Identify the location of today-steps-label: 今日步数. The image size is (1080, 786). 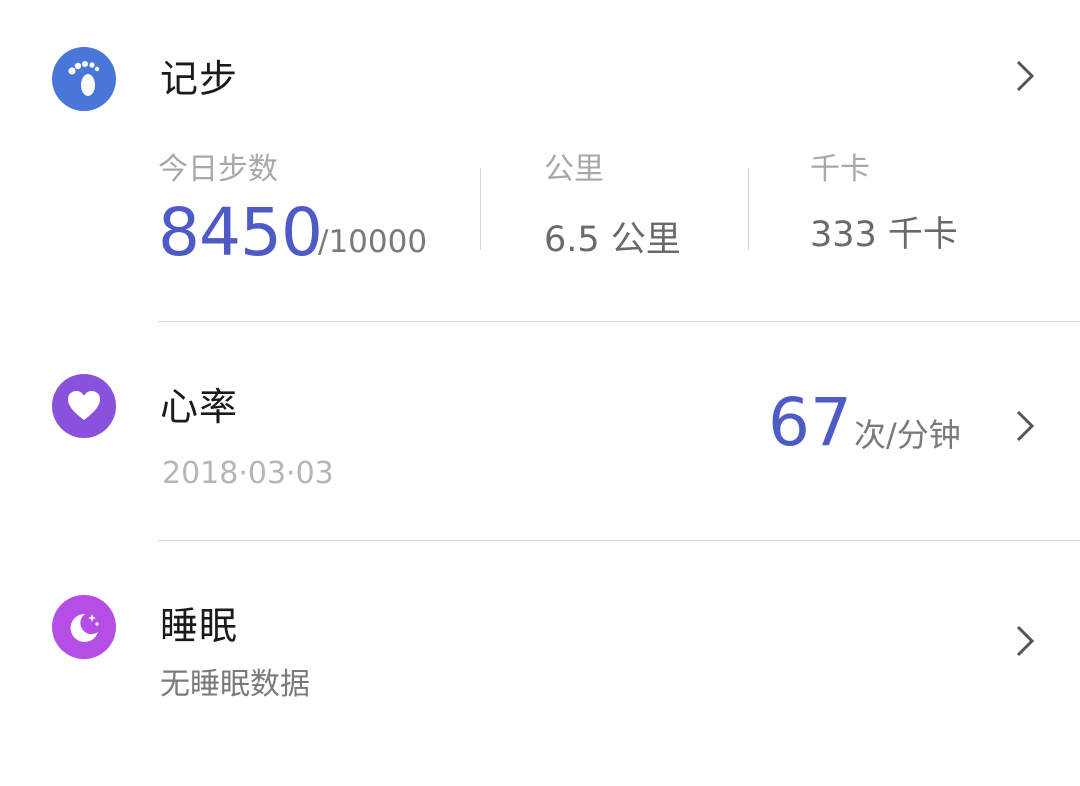
(218, 169).